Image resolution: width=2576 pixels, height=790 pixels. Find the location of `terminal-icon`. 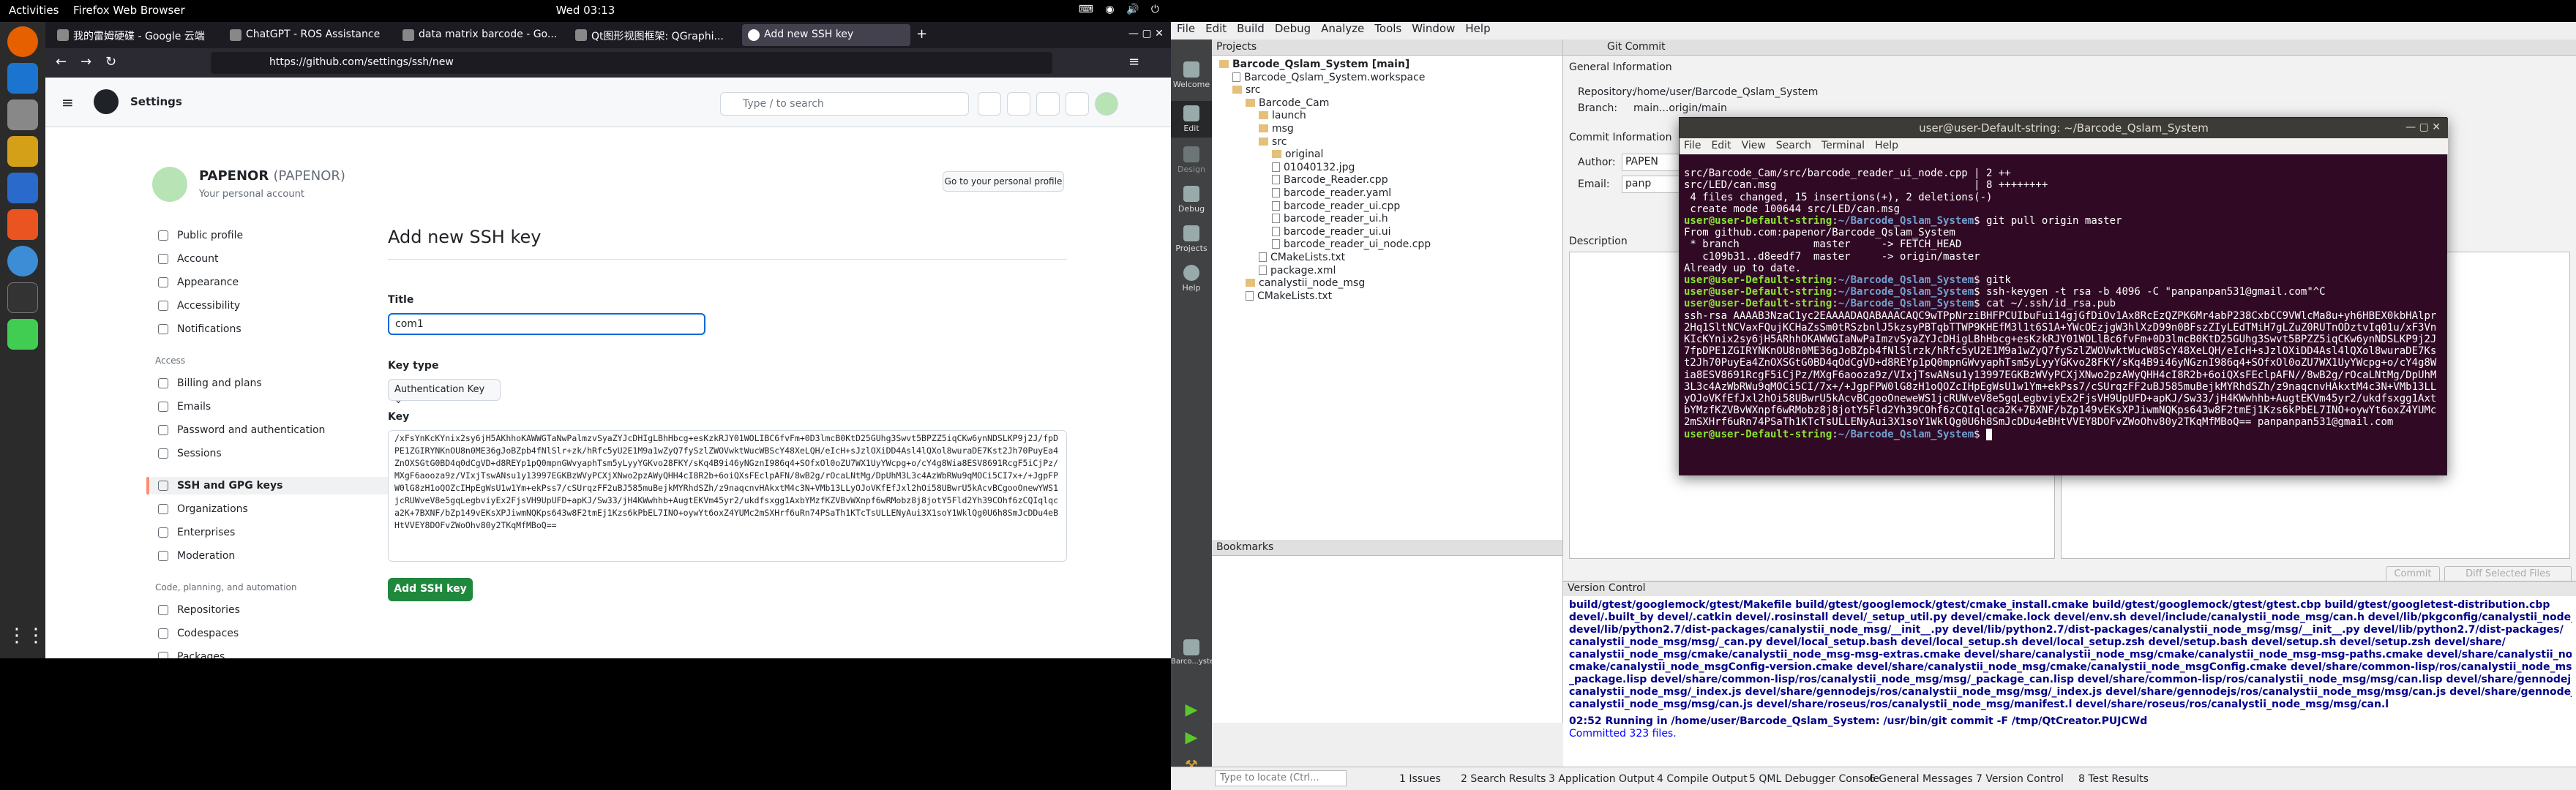

terminal-icon is located at coordinates (22, 297).